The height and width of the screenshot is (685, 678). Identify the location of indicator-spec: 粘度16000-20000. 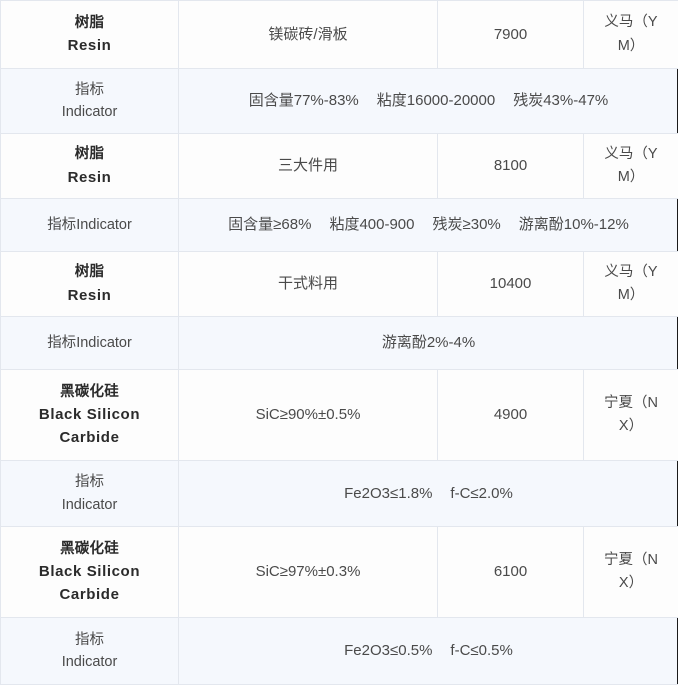
(436, 100).